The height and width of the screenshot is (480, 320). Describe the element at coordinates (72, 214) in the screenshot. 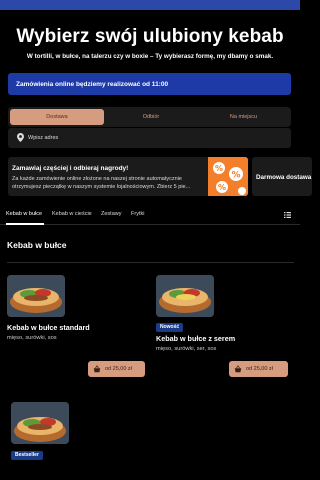

I see `tab-kebab-w-ciescie: Kebab w cieście` at that location.